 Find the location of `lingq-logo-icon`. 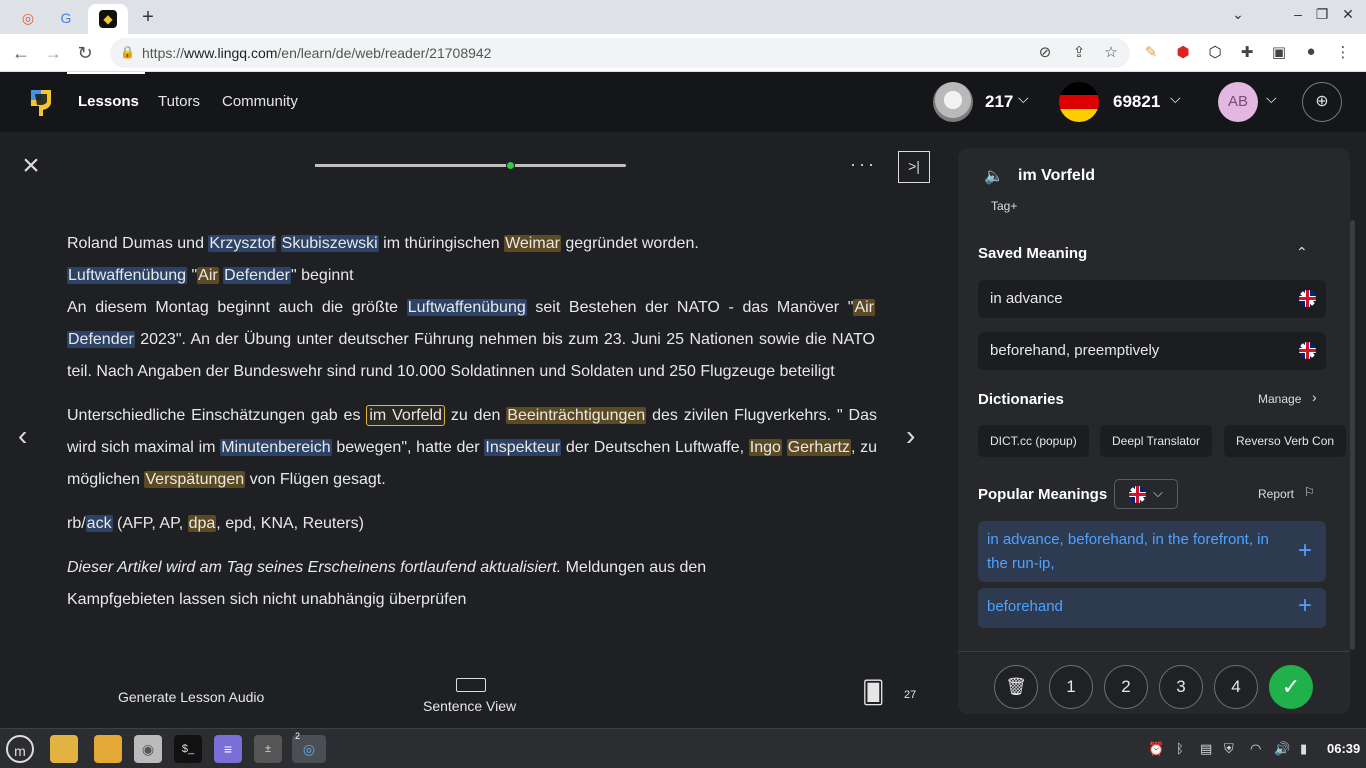

lingq-logo-icon is located at coordinates (41, 102).